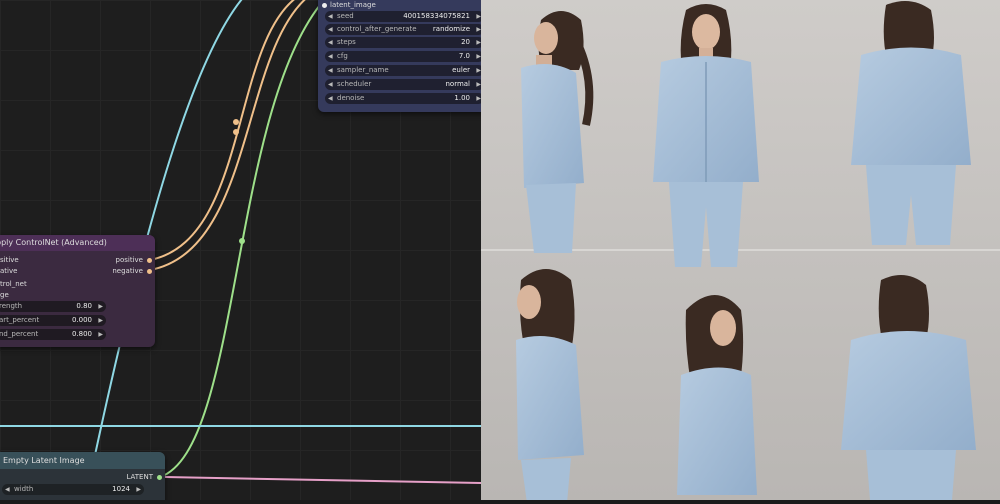  Describe the element at coordinates (19, 334) in the screenshot. I see `widget-label: nd_percent` at that location.